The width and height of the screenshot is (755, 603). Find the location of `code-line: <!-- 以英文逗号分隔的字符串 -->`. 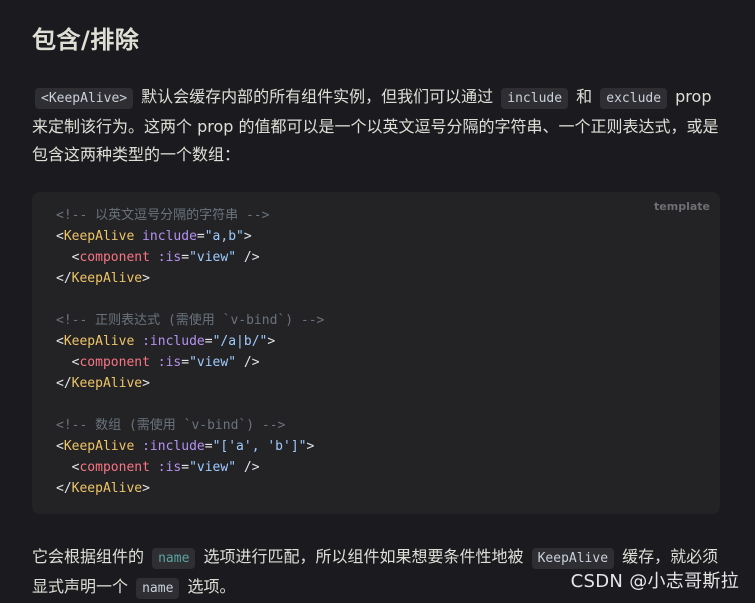

code-line: <!-- 以英文逗号分隔的字符串 --> is located at coordinates (190, 215).